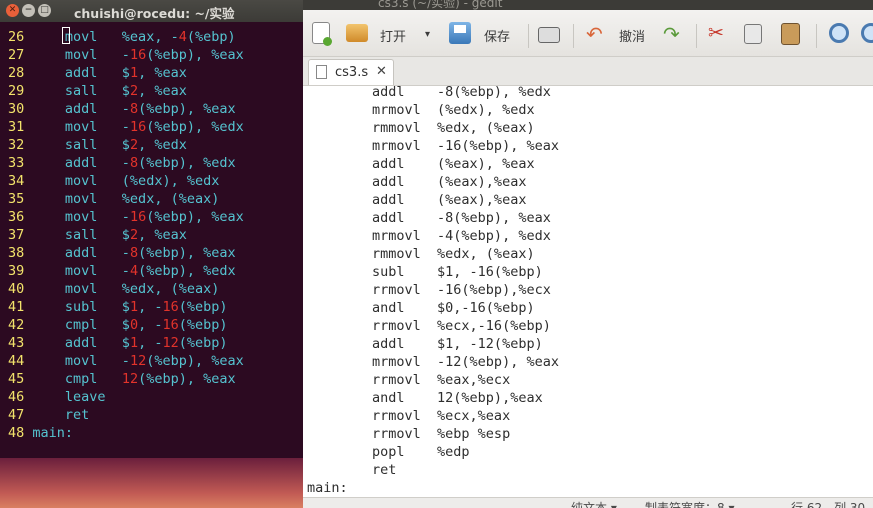  I want to click on terminal-line: 45 cmpl 12(%ebp), %eax, so click(155, 379).